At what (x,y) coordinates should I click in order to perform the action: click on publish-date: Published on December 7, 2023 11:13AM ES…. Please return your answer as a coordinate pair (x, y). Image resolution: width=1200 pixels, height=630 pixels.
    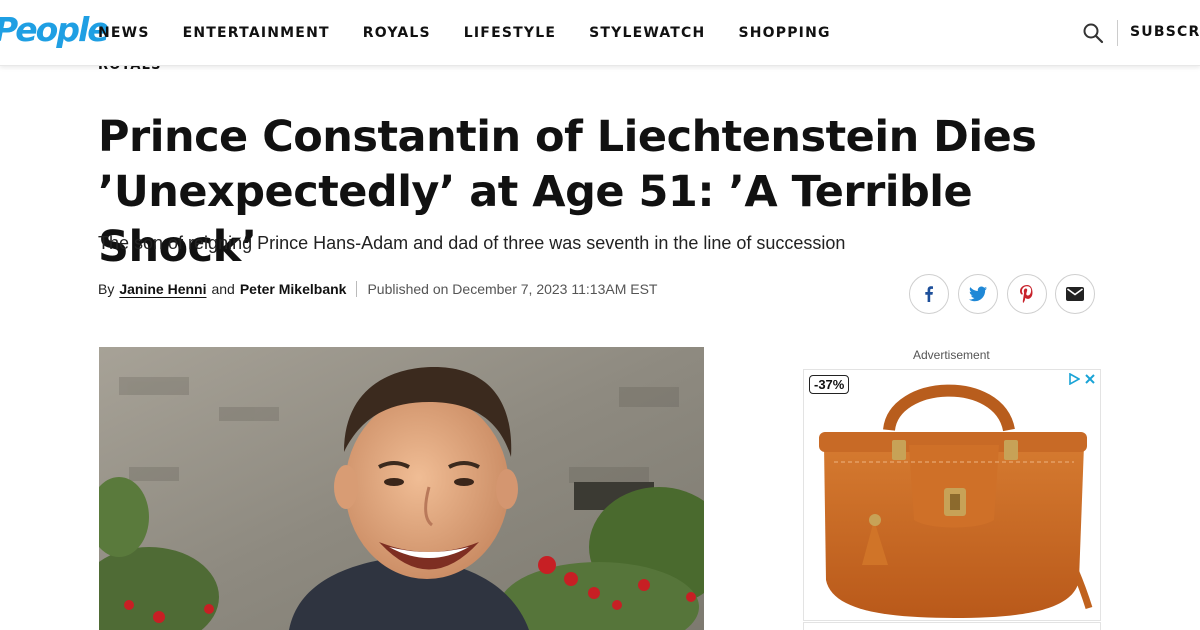
    Looking at the image, I should click on (512, 289).